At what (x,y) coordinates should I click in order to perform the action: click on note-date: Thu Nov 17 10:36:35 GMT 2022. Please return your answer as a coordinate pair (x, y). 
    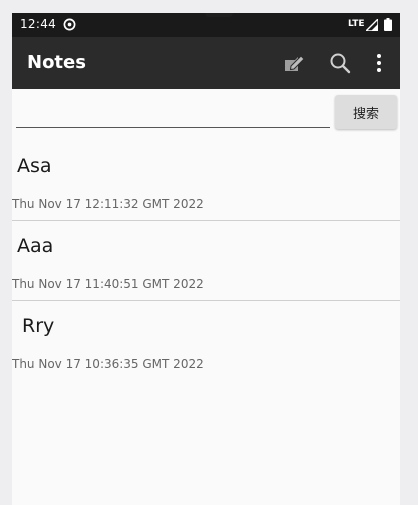
    Looking at the image, I should click on (108, 364).